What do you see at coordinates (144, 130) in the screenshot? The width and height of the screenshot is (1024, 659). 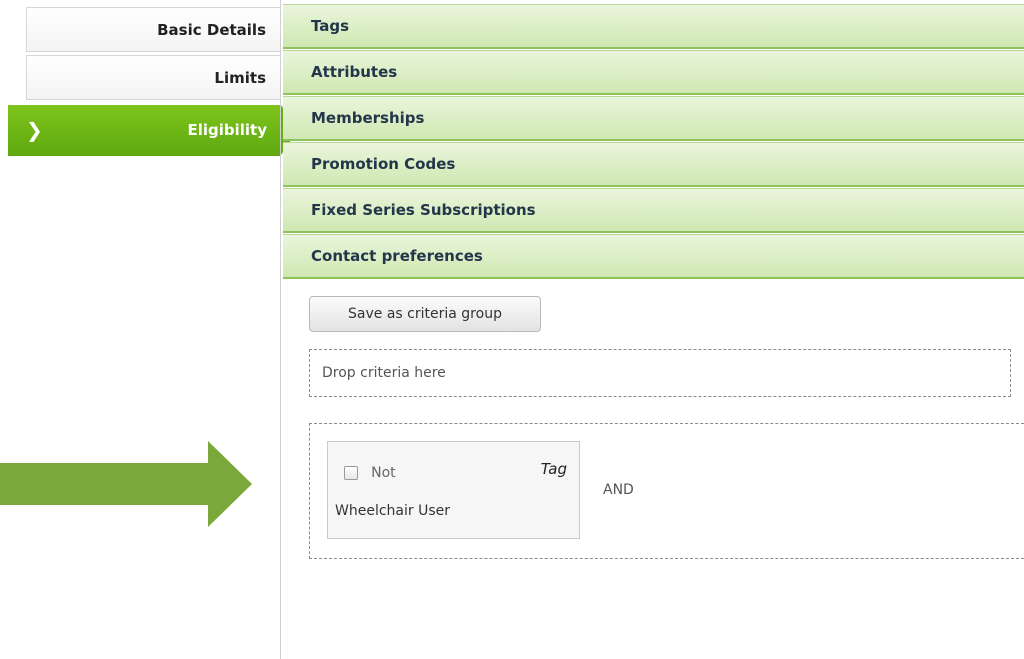 I see `nav-item-eligibility: ❯ Eligibility` at bounding box center [144, 130].